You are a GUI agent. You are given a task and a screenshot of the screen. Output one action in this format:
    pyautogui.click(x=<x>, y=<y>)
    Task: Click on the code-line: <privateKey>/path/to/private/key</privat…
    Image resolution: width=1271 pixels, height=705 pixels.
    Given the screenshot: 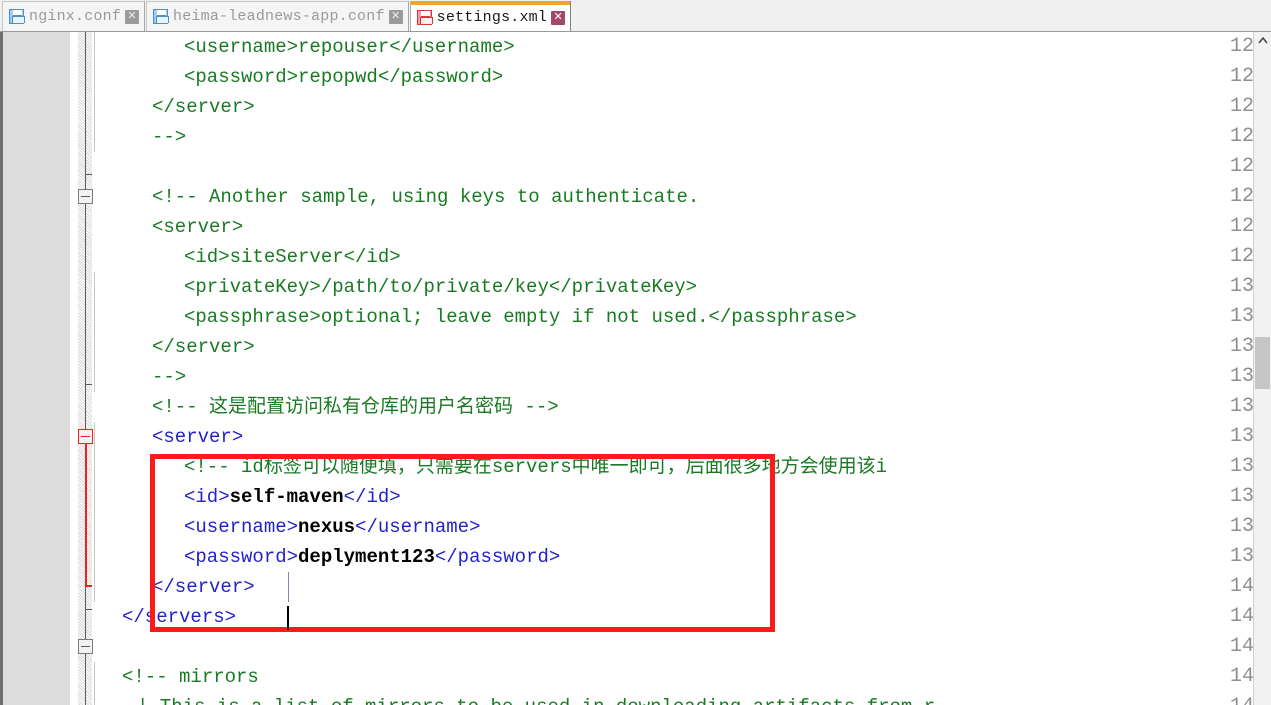 What is the action you would take?
    pyautogui.click(x=394, y=287)
    